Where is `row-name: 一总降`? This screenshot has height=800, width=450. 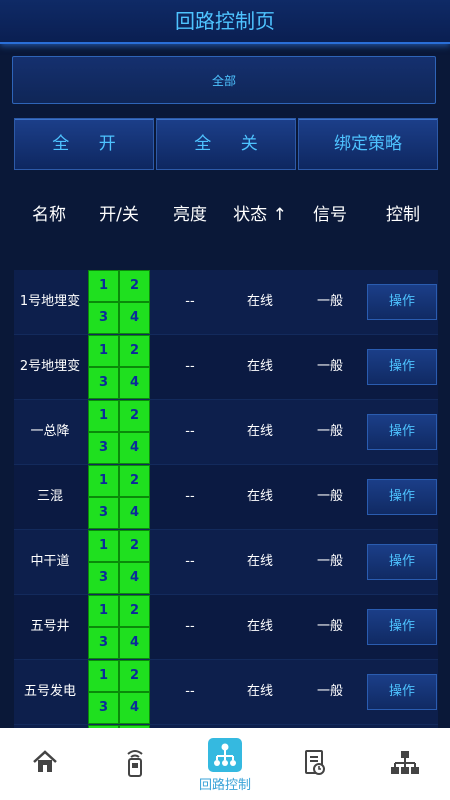 row-name: 一总降 is located at coordinates (50, 431).